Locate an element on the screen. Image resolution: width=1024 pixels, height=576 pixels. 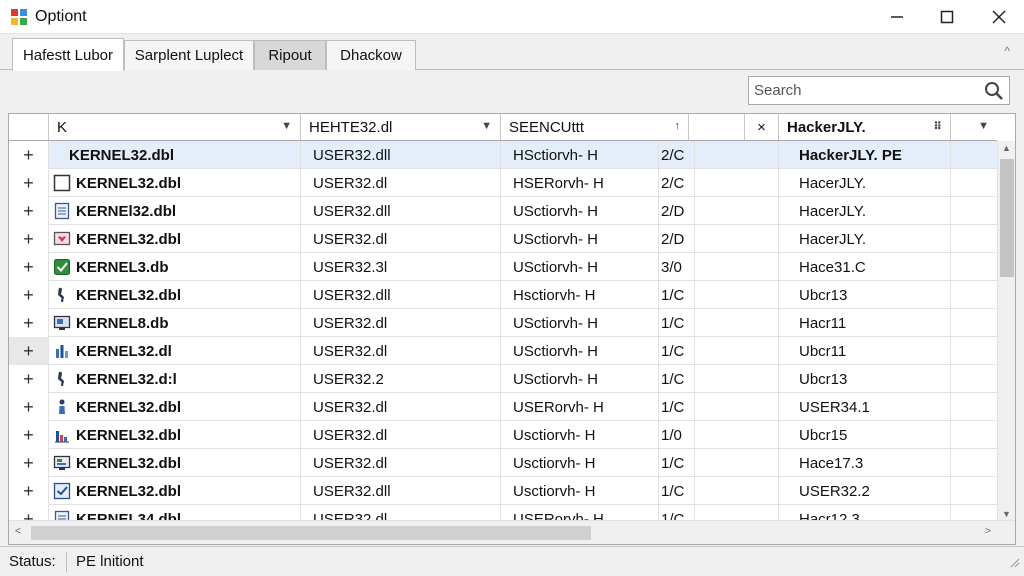
search-box is located at coordinates (879, 90).